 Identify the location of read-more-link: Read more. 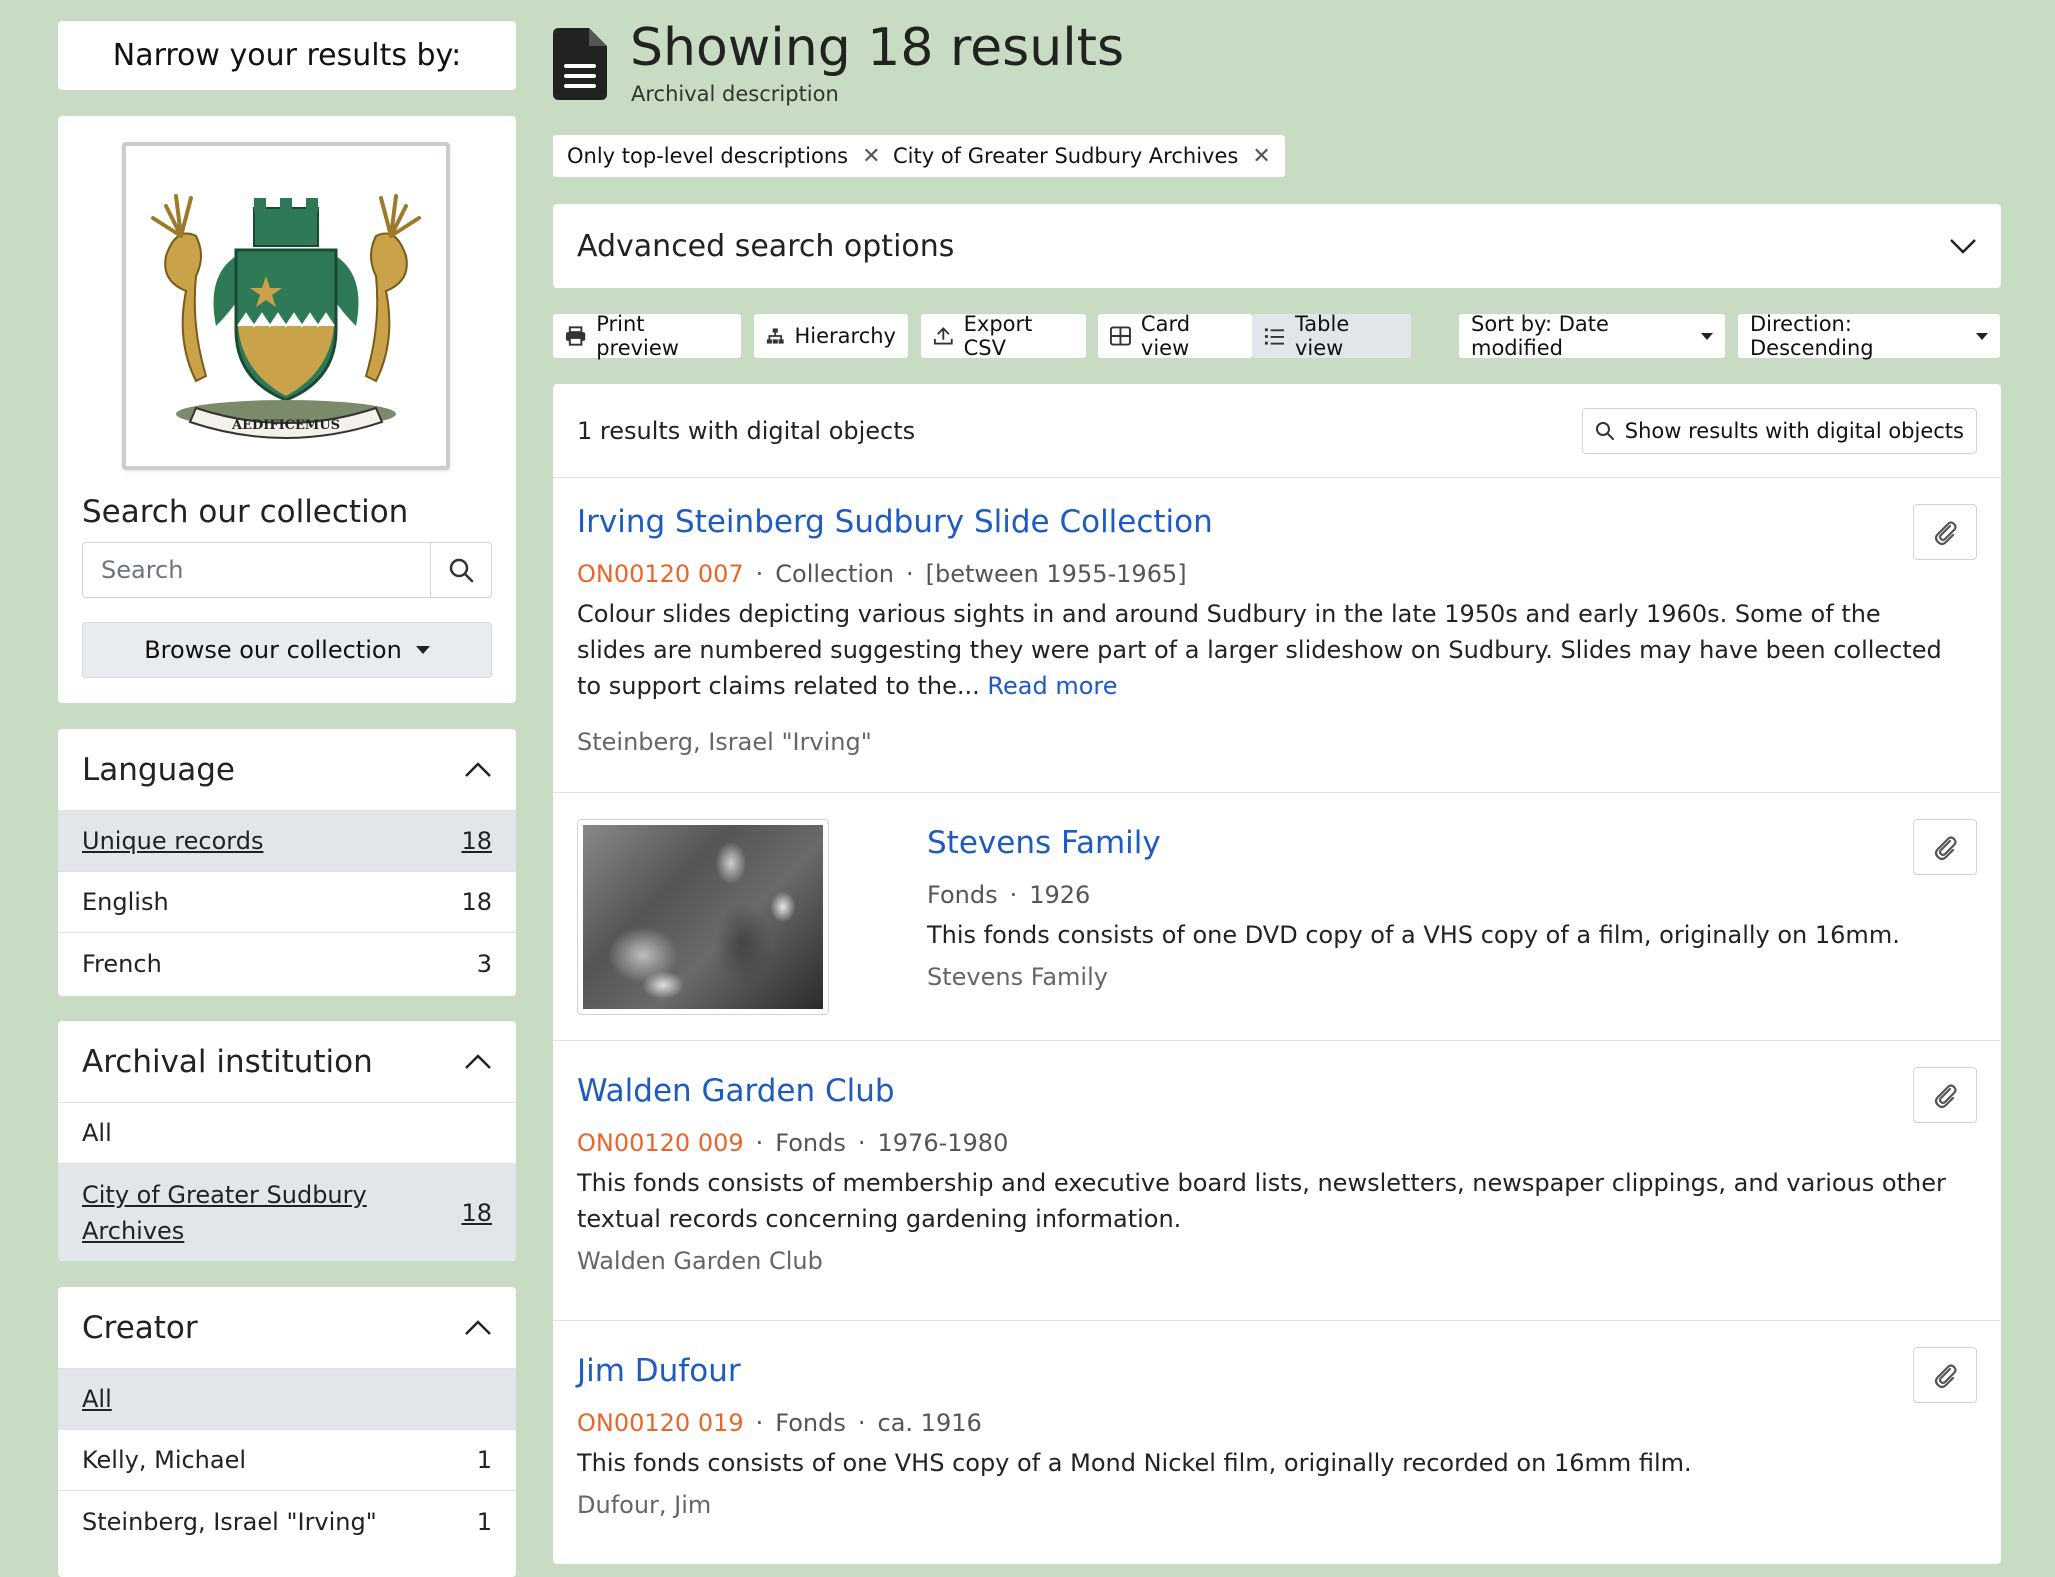
(1052, 686).